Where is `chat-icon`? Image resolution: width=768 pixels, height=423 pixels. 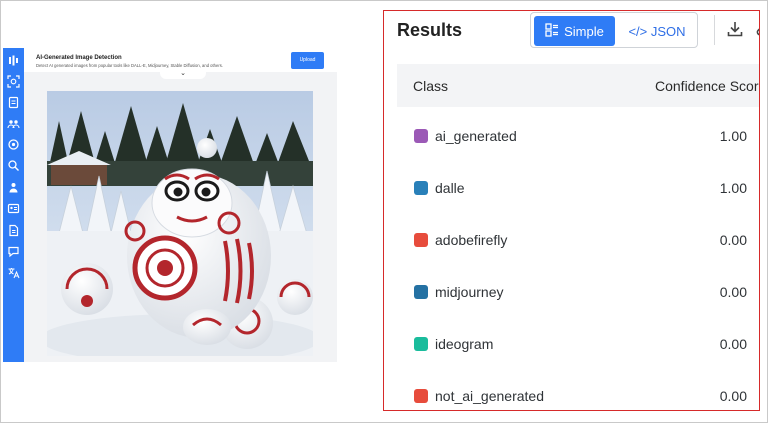 chat-icon is located at coordinates (13, 251).